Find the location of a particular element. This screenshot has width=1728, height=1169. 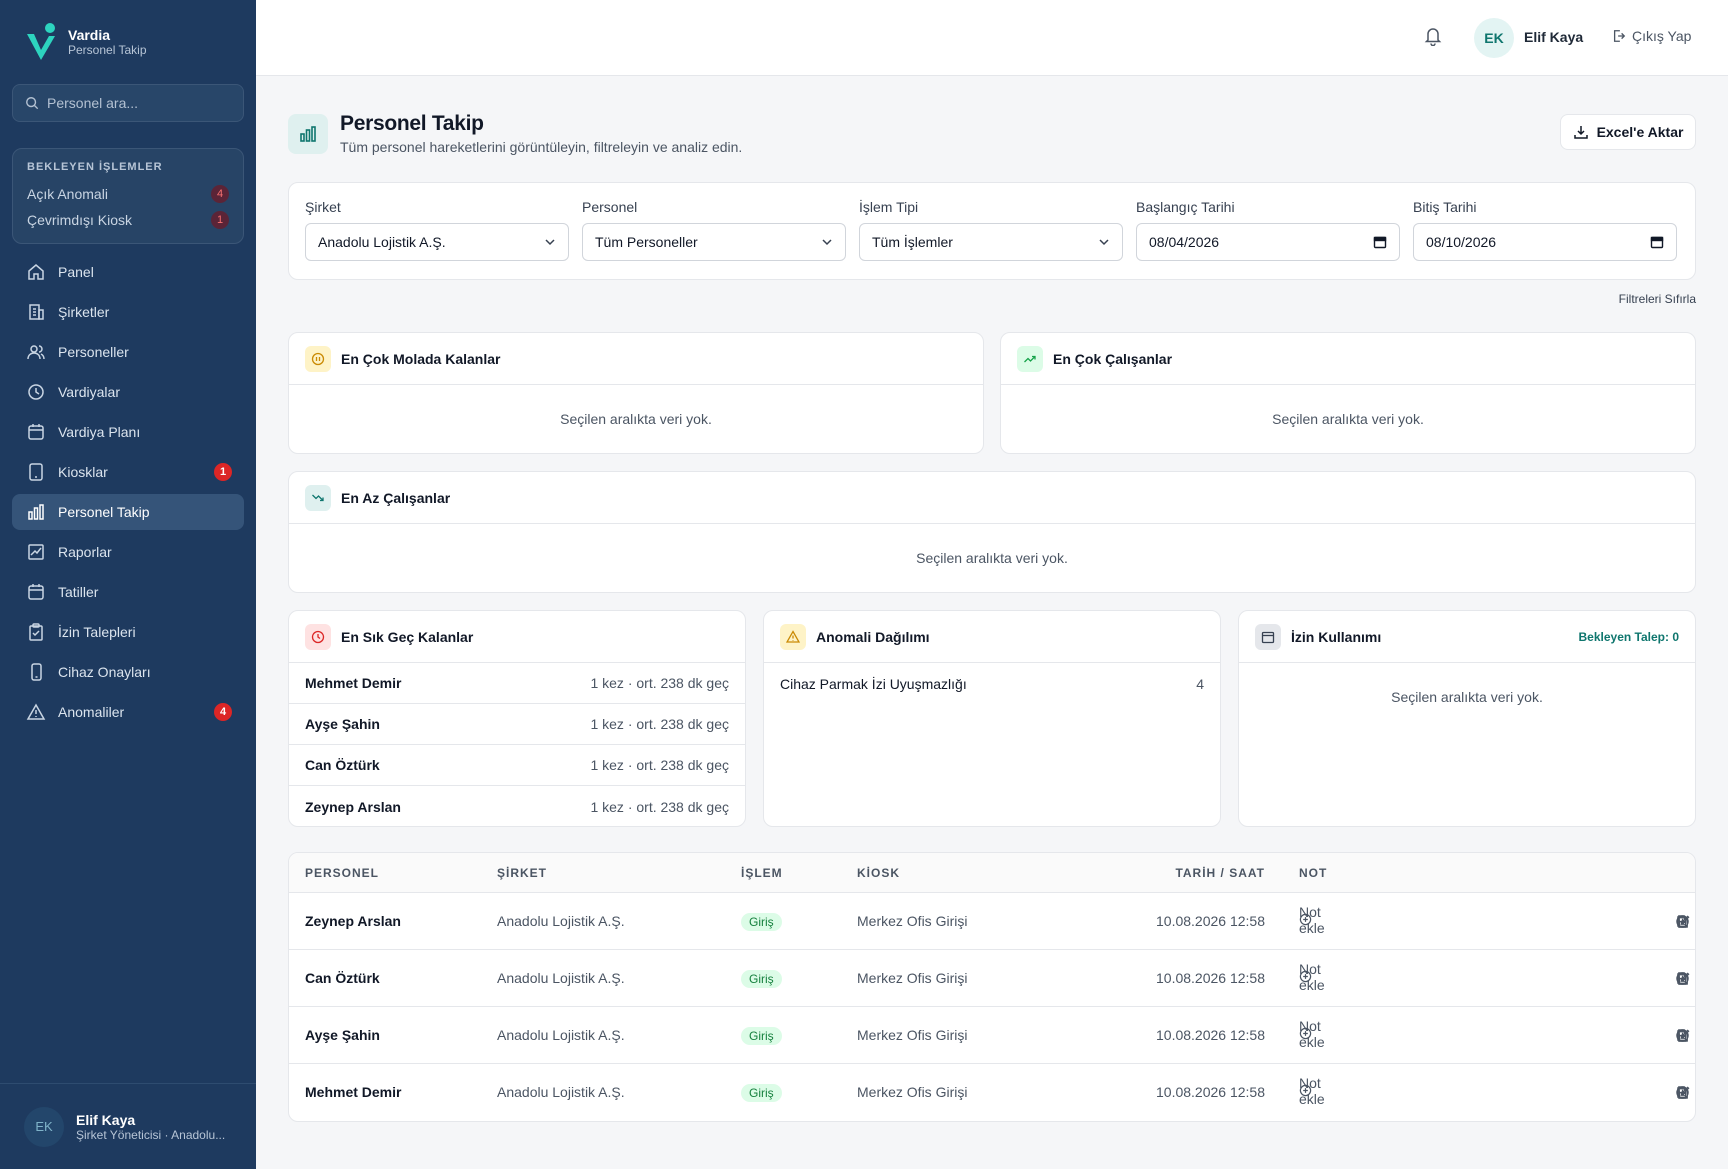

list-item: Mehmet Demir 1 kez · ort. 238 dk geç is located at coordinates (517, 683).